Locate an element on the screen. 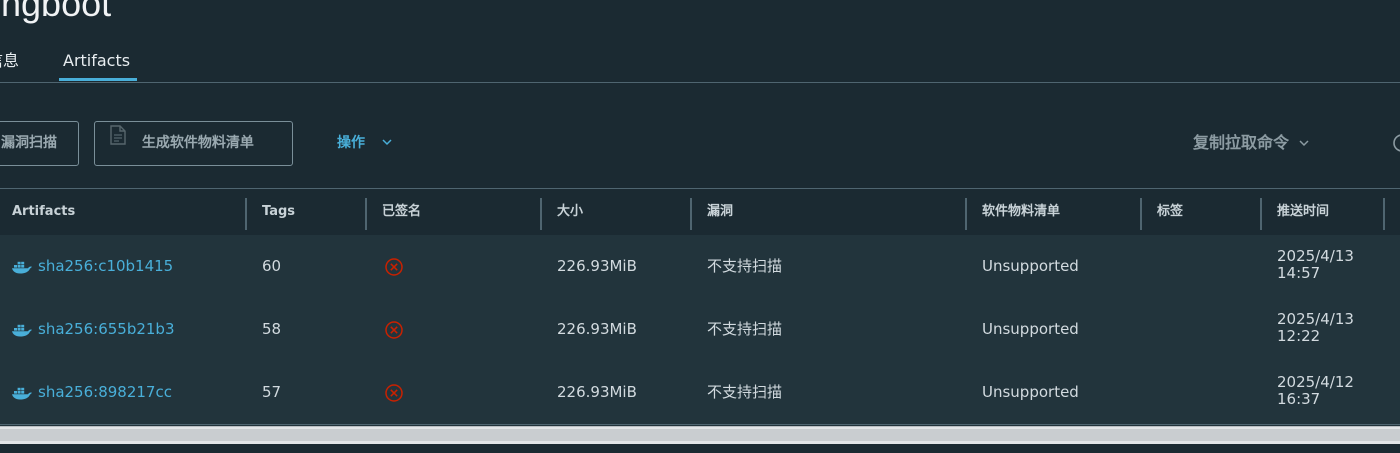 The image size is (1400, 453). horizontal-scrollbar is located at coordinates (700, 435).